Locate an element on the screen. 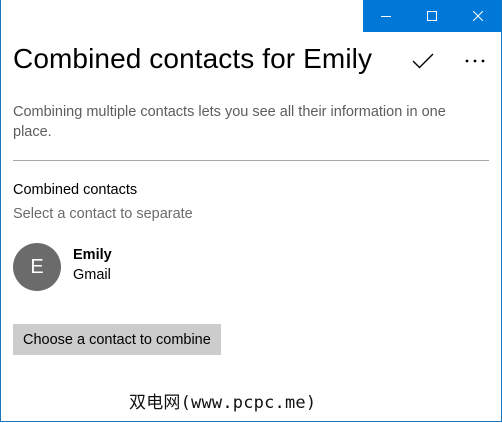 The image size is (502, 423). more-button is located at coordinates (475, 61).